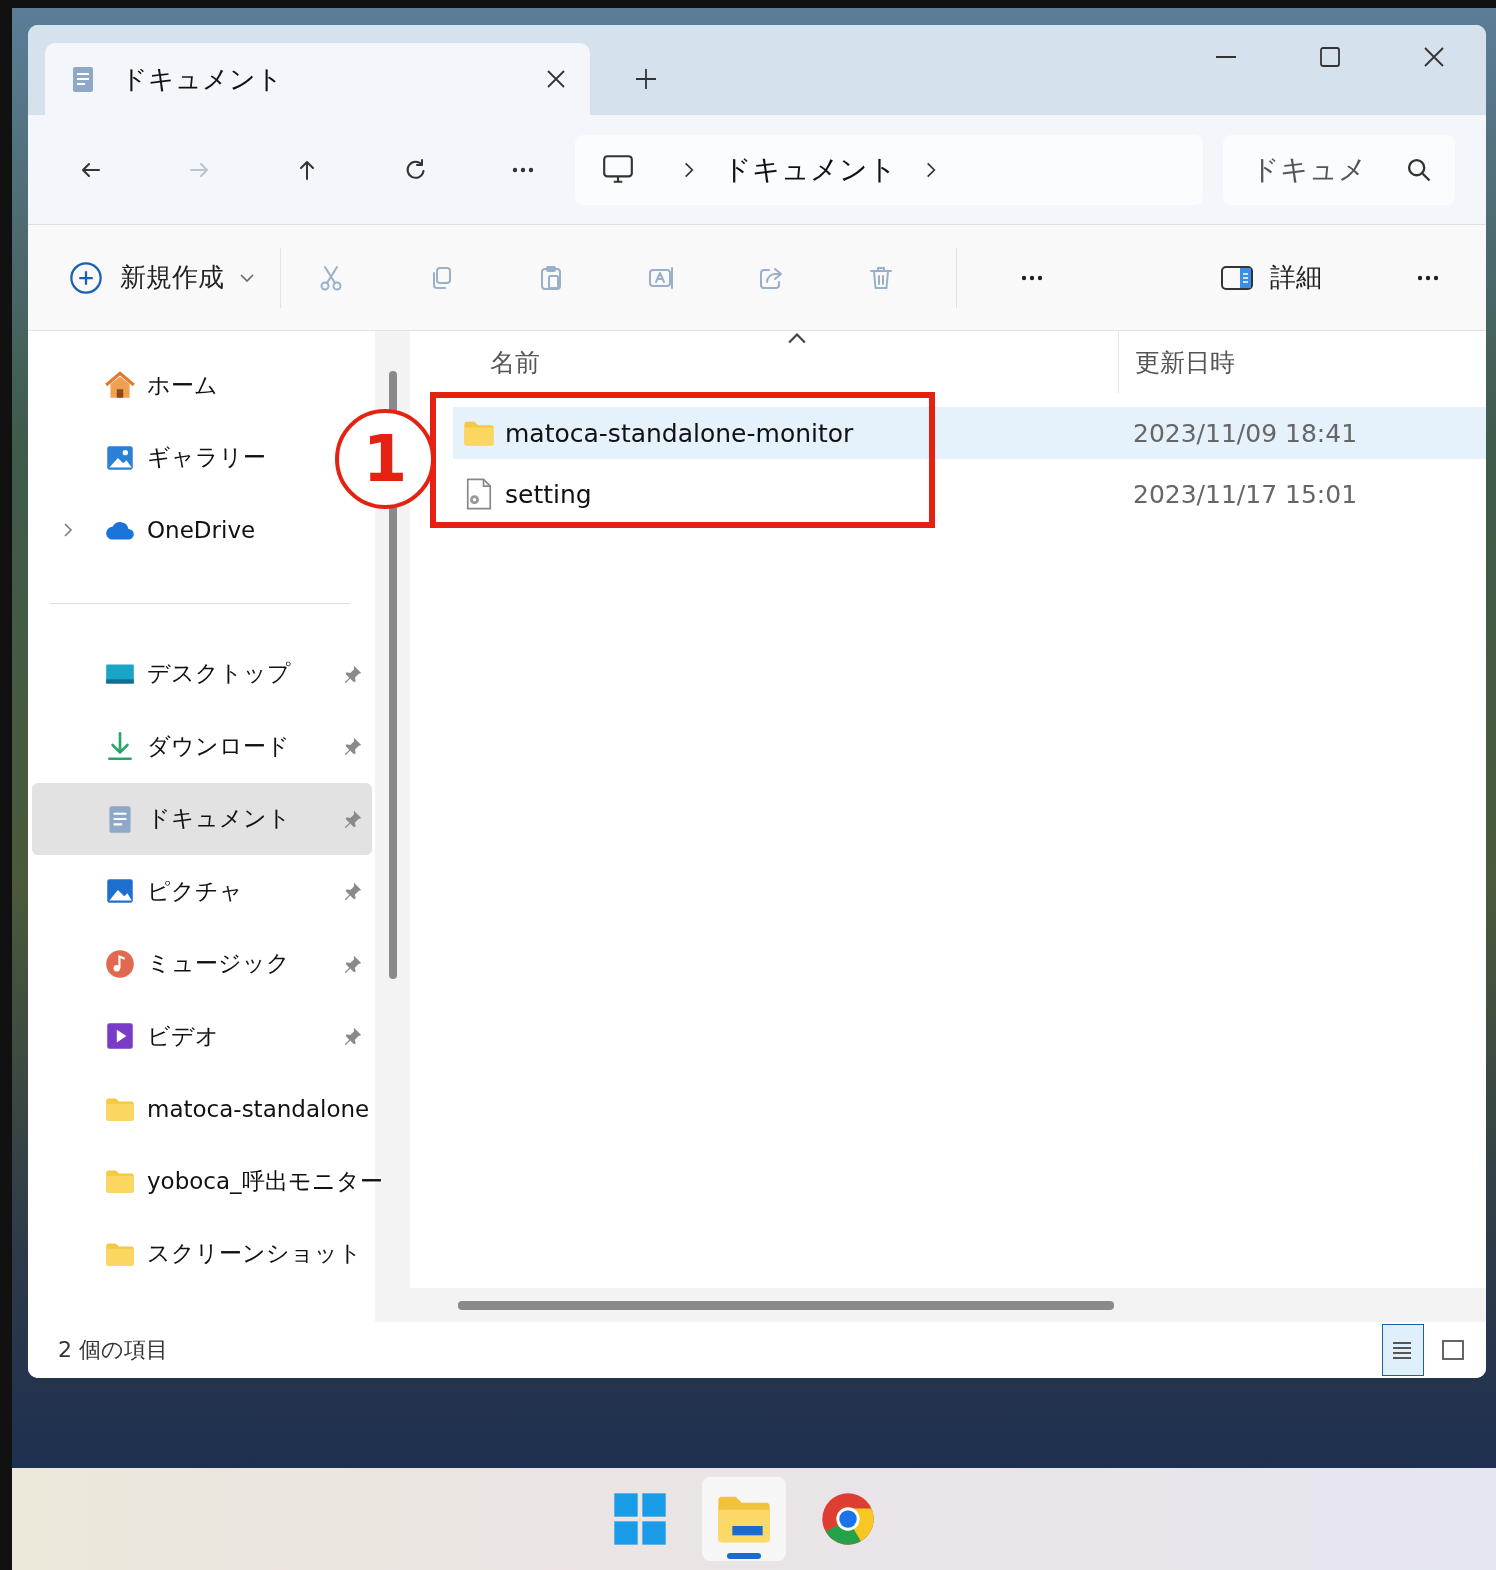  What do you see at coordinates (125, 385) in the screenshot?
I see `sidebar-item: ホーム` at bounding box center [125, 385].